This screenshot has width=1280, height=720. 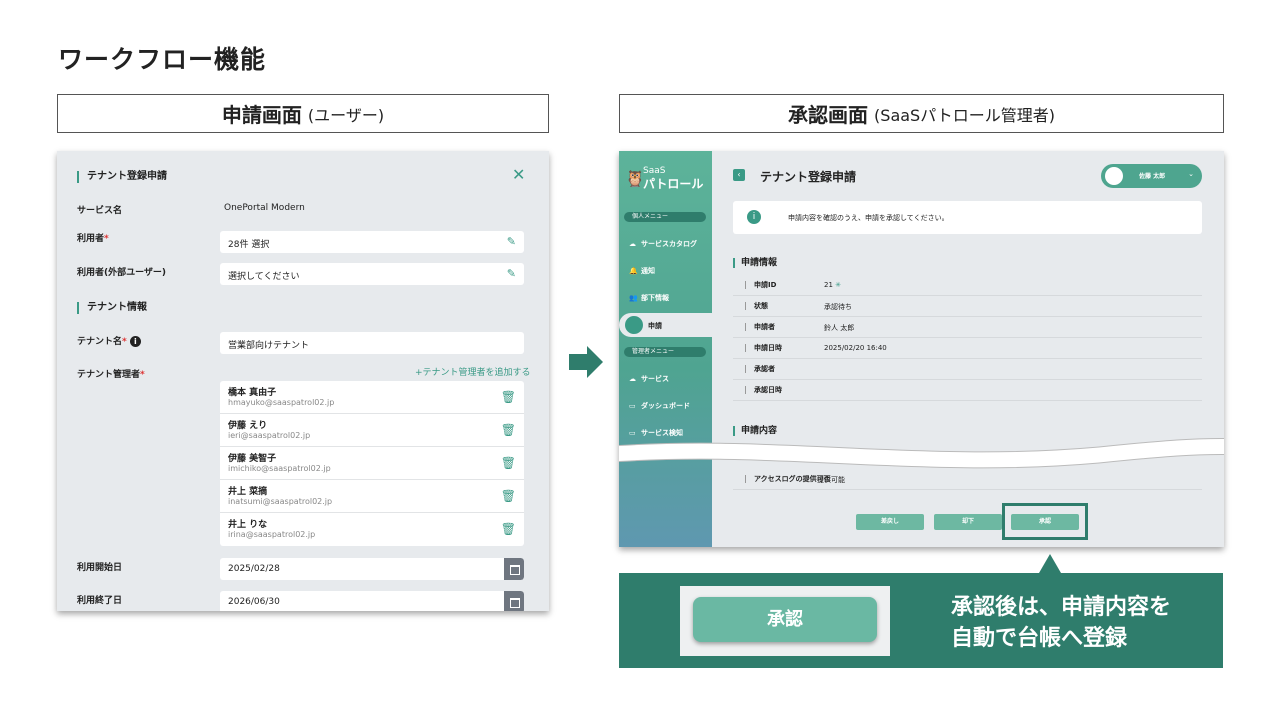 What do you see at coordinates (634, 325) in the screenshot?
I see `request-icon` at bounding box center [634, 325].